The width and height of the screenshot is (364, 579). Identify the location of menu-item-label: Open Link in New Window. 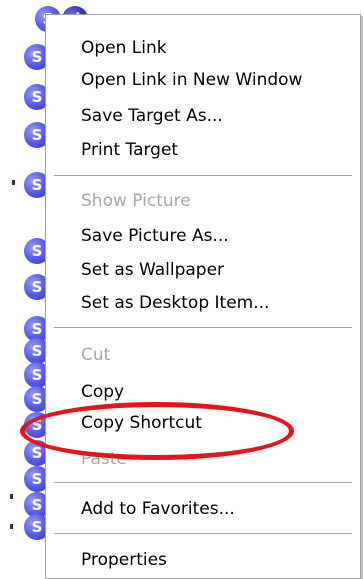
(192, 80).